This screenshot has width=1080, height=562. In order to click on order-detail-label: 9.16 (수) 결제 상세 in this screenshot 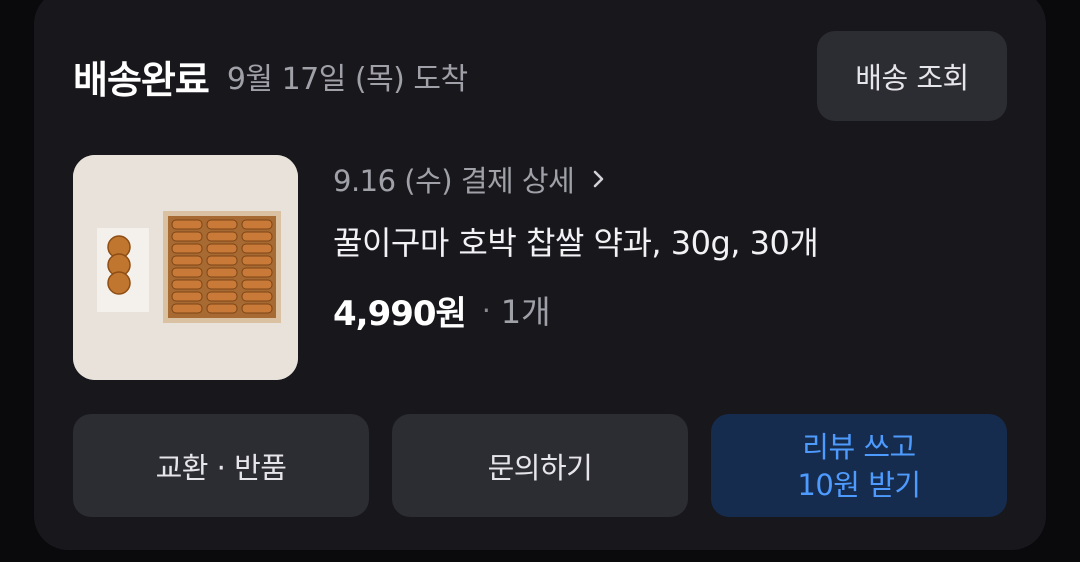, I will do `click(454, 181)`.